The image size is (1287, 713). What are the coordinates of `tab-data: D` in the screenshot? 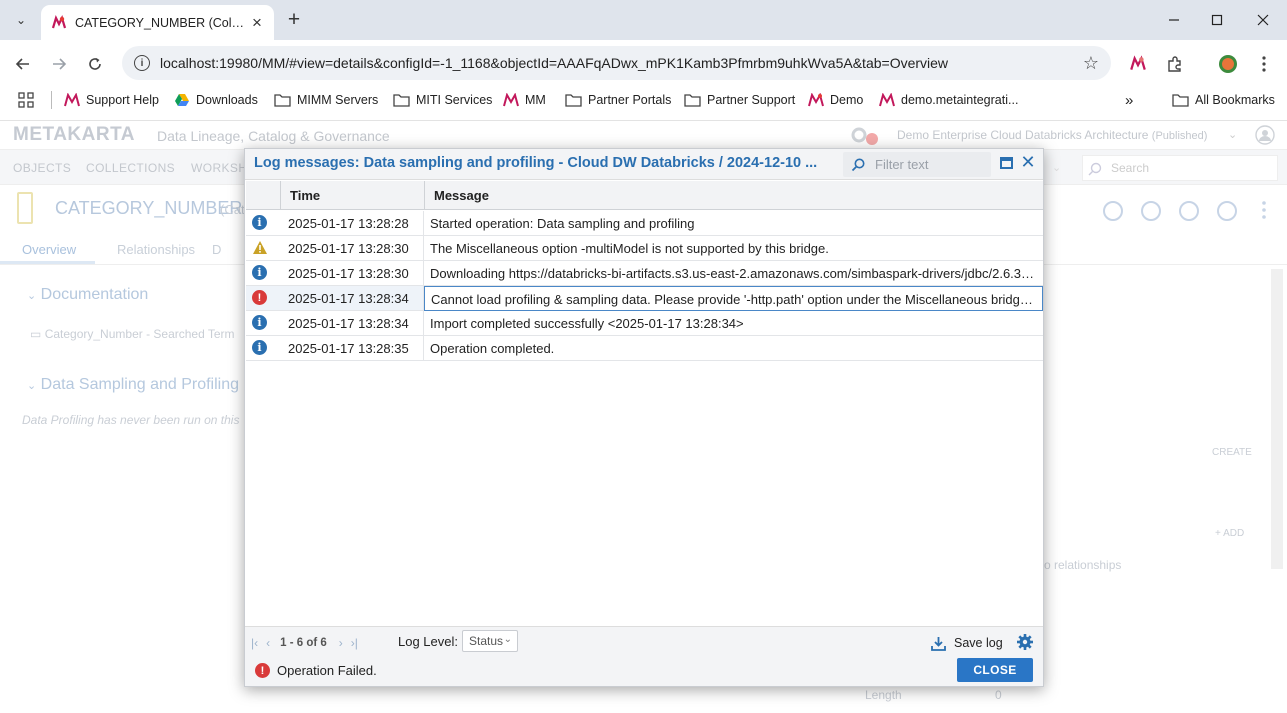 It's located at (216, 249).